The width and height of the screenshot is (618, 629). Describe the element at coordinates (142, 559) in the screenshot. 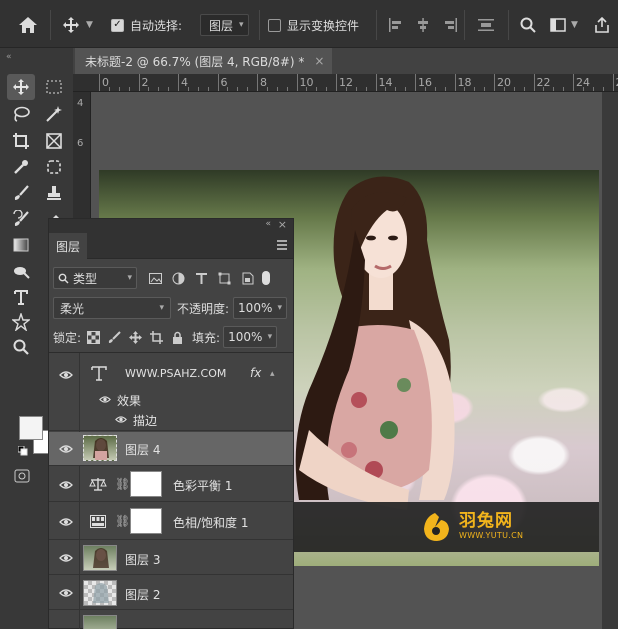

I see `layer-name: 图层 3` at that location.